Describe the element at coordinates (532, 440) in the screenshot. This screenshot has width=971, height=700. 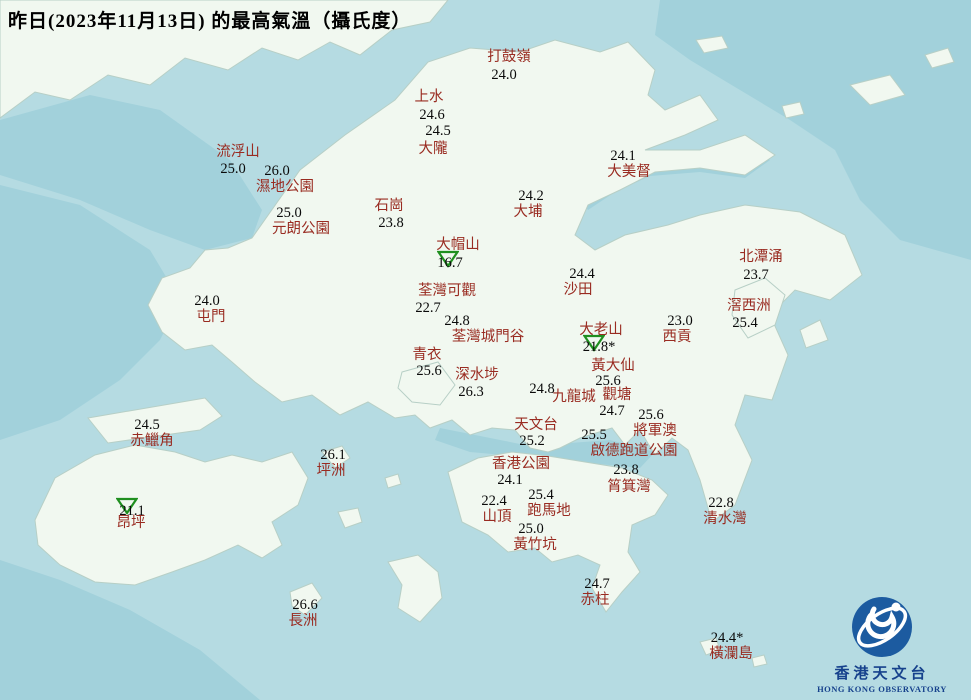
I see `station-temperature: 25.2` at that location.